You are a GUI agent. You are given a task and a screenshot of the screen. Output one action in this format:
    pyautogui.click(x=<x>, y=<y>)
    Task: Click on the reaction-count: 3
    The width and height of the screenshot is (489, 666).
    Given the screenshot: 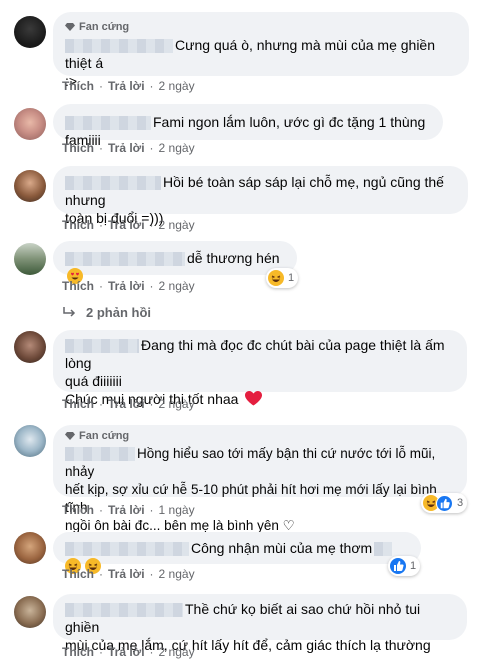 What is the action you would take?
    pyautogui.click(x=460, y=503)
    